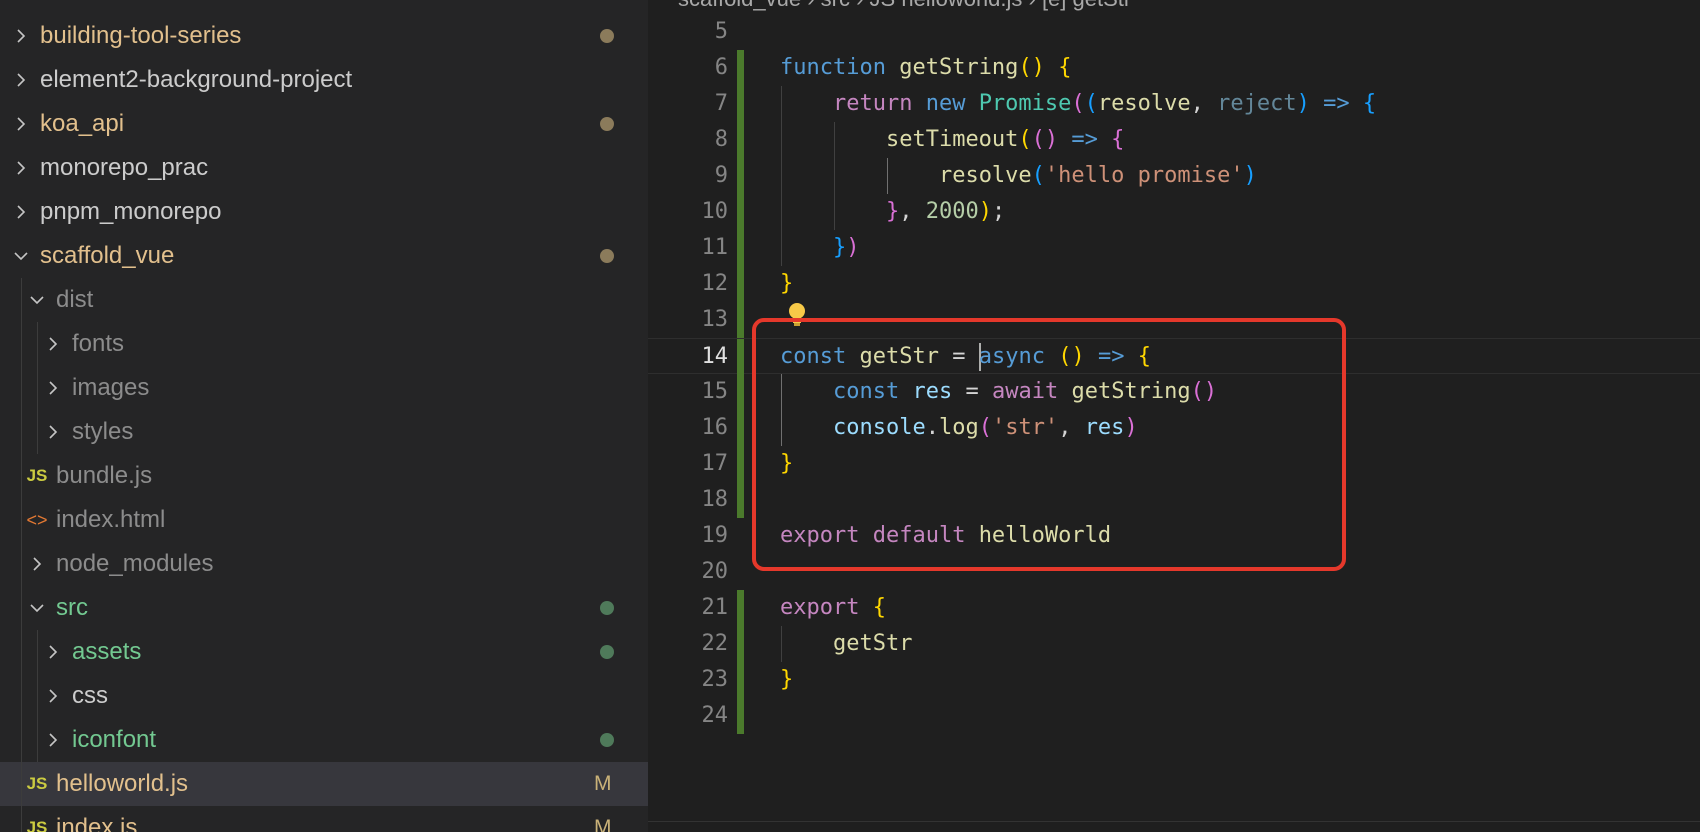 This screenshot has height=832, width=1700. I want to click on code-text: console.log('str', res), so click(959, 428).